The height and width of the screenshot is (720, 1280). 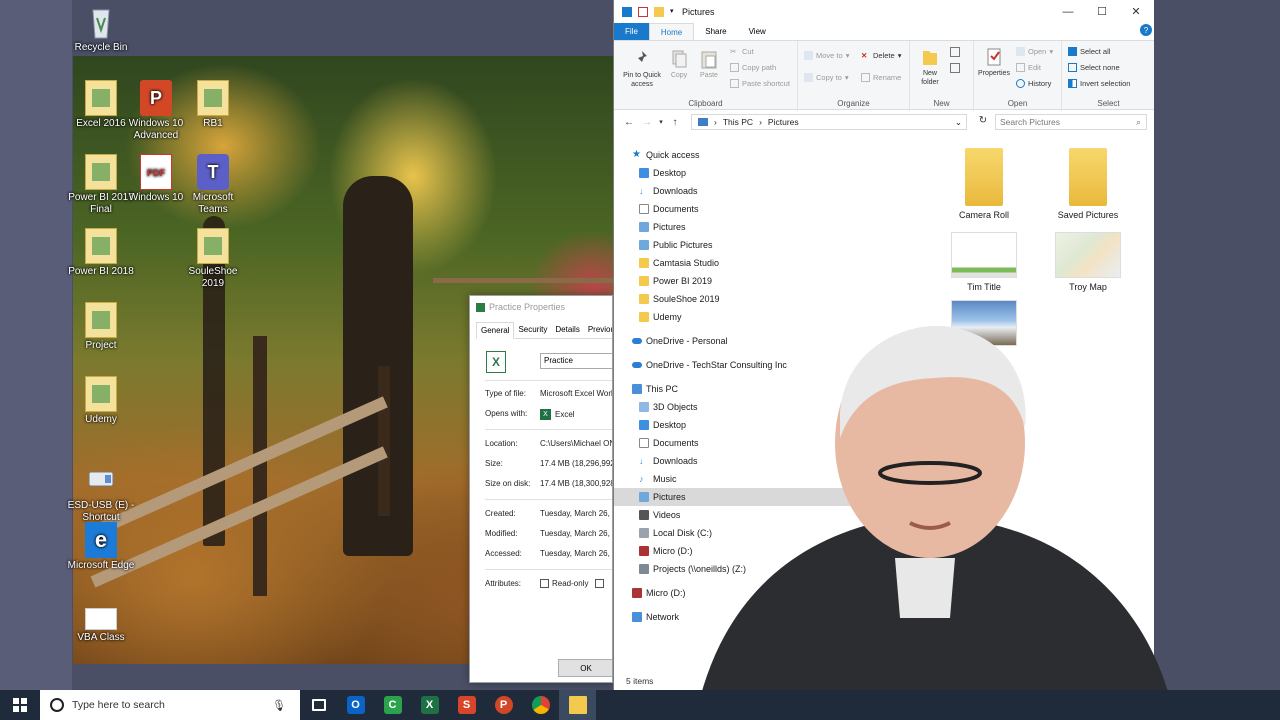 What do you see at coordinates (783, 122) in the screenshot?
I see `breadcrumb-pictures: Pictures` at bounding box center [783, 122].